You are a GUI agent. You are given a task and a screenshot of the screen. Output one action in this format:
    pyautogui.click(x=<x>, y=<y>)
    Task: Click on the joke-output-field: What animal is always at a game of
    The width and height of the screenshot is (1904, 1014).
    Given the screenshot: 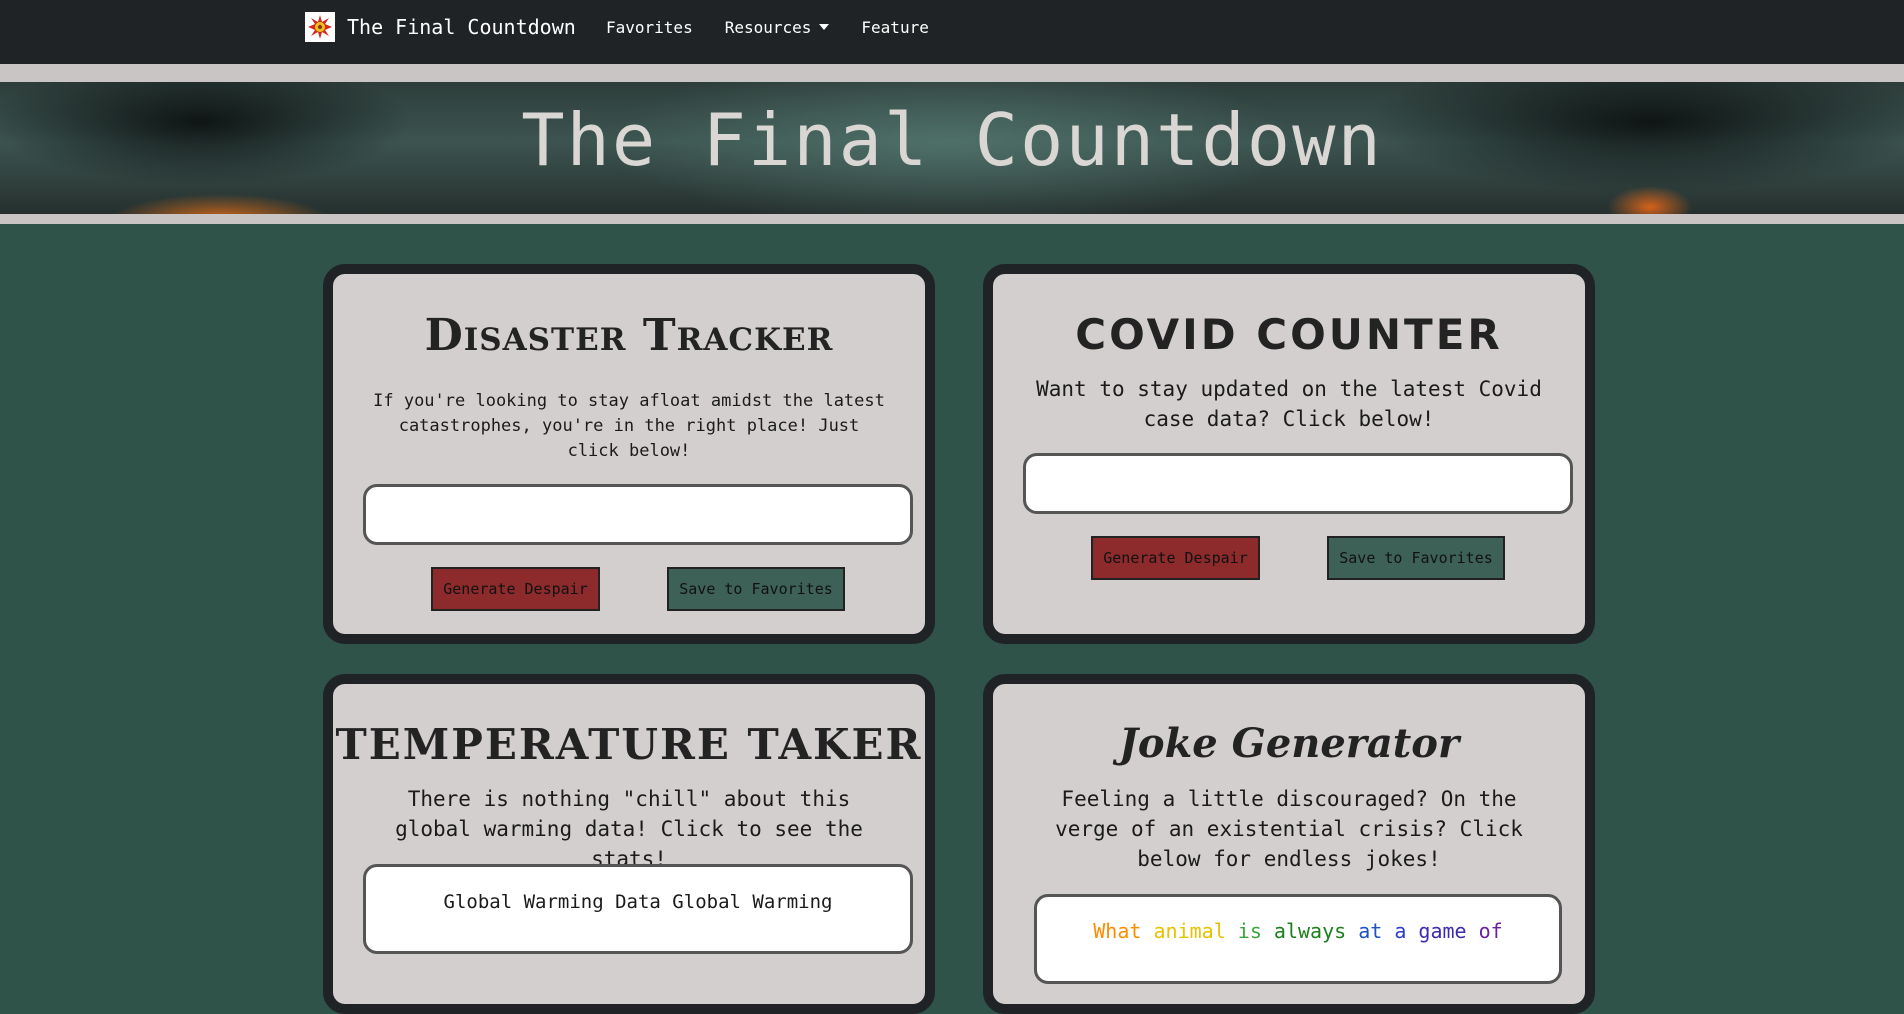 What is the action you would take?
    pyautogui.click(x=1298, y=939)
    